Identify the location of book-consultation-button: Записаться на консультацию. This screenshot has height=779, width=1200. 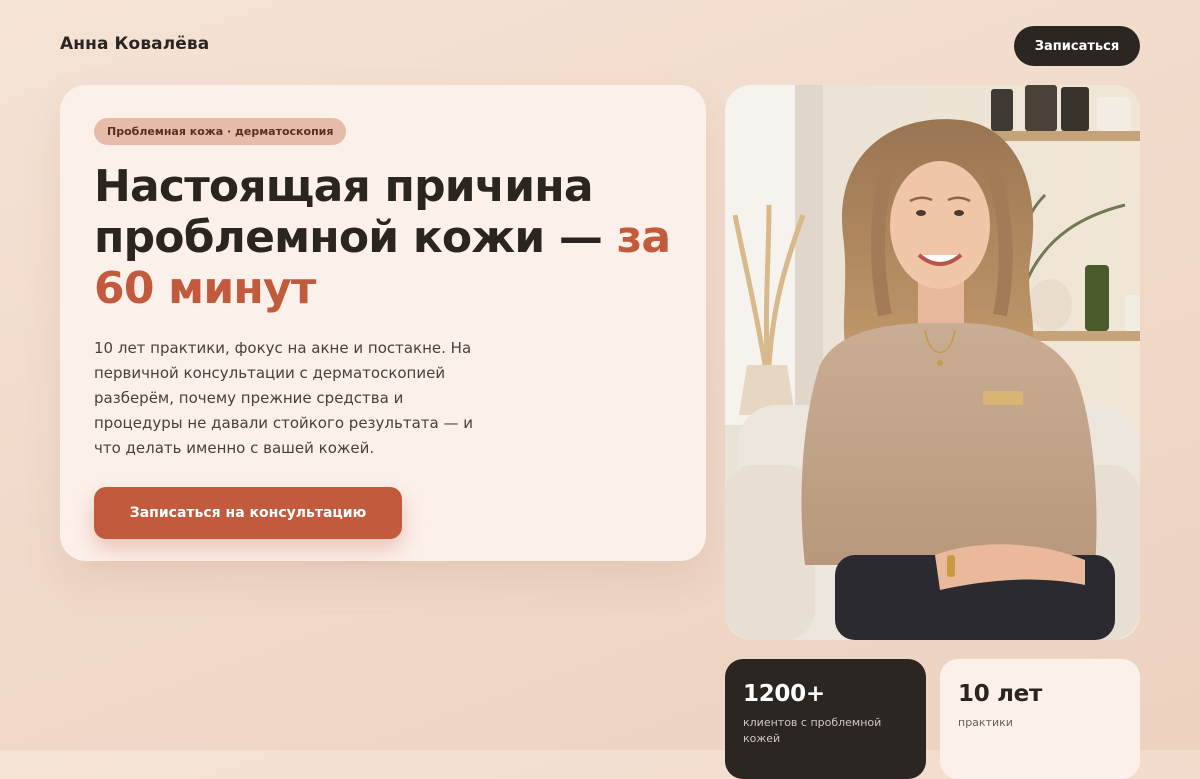
(248, 513).